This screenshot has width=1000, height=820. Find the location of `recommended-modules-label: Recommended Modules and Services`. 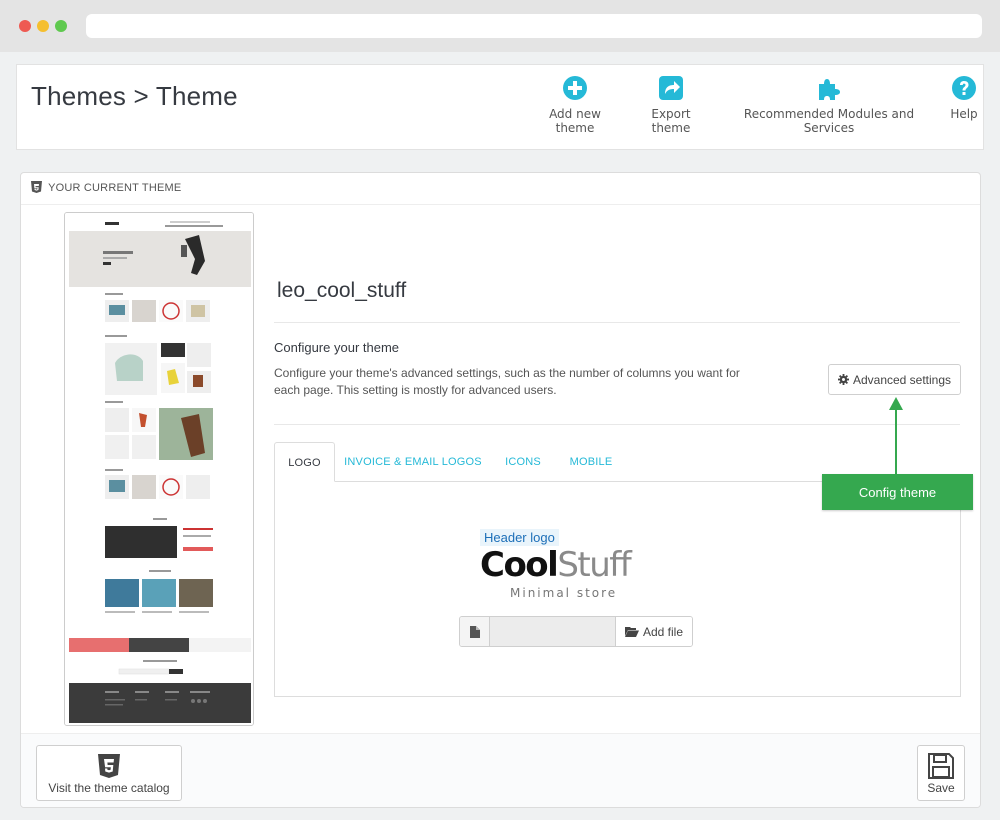

recommended-modules-label: Recommended Modules and Services is located at coordinates (829, 121).